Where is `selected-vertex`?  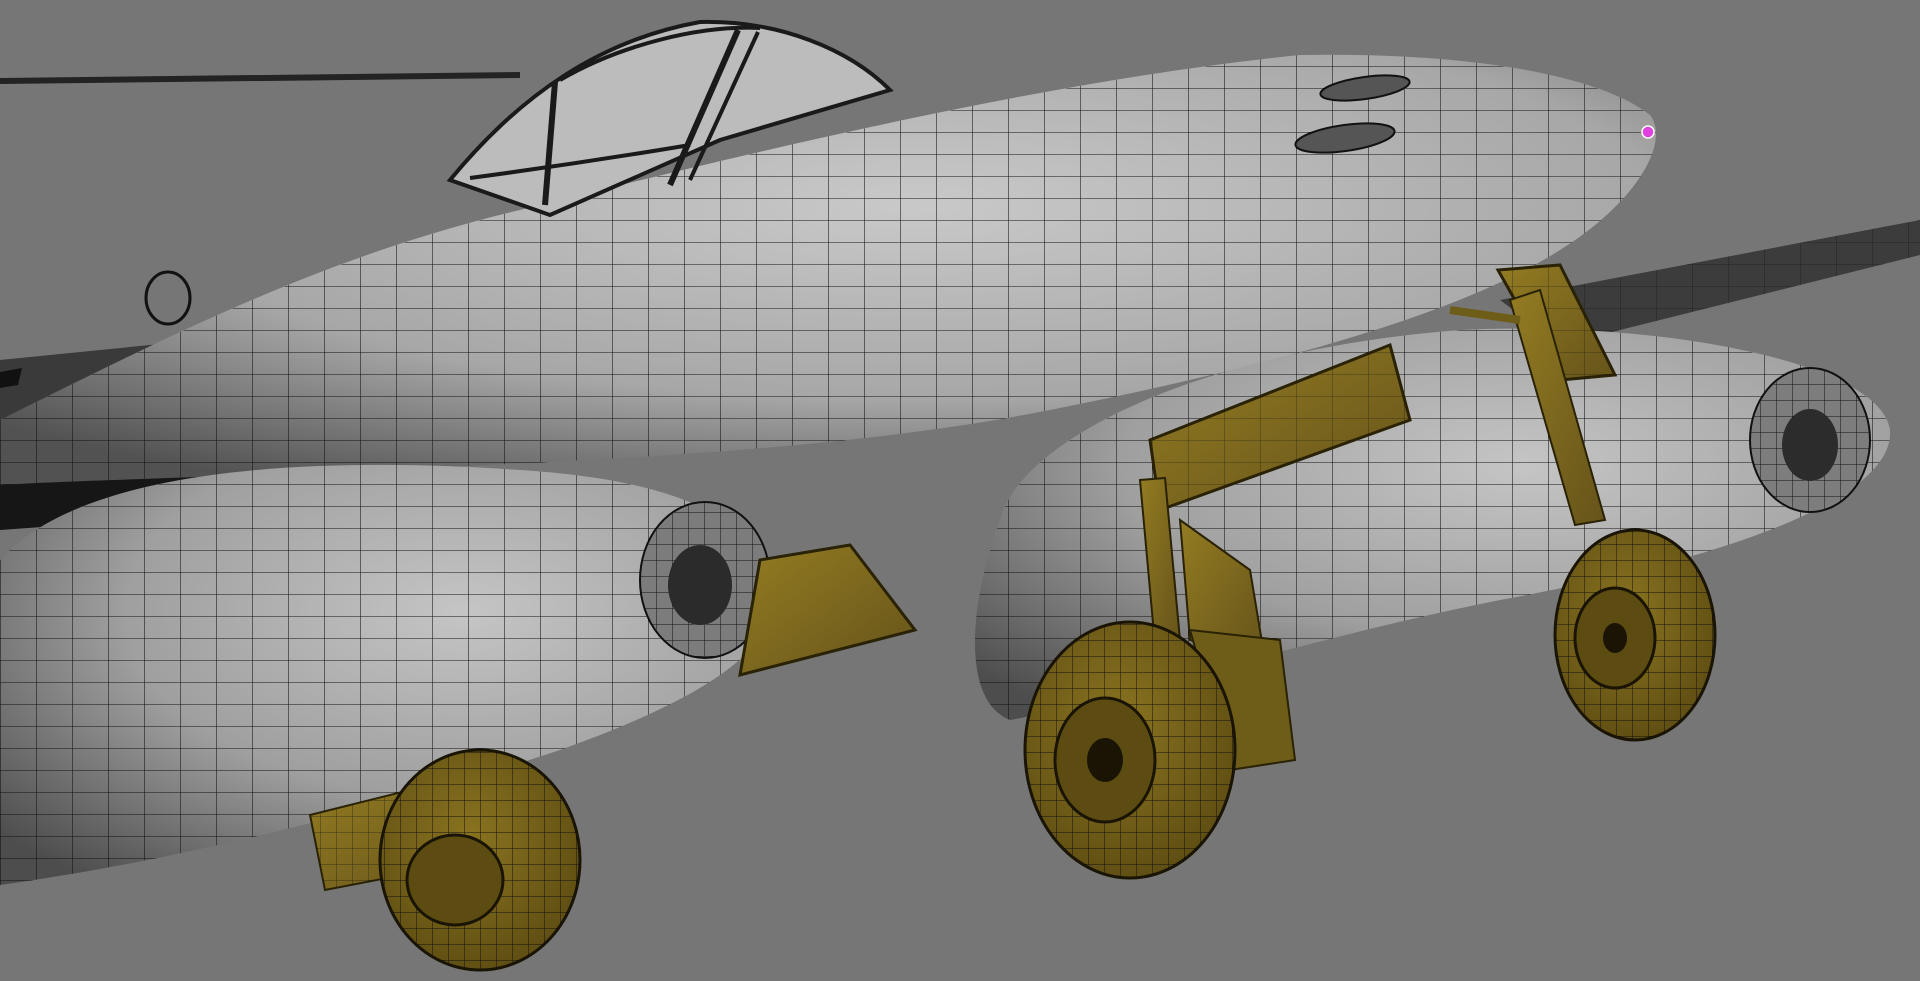 selected-vertex is located at coordinates (1648, 132).